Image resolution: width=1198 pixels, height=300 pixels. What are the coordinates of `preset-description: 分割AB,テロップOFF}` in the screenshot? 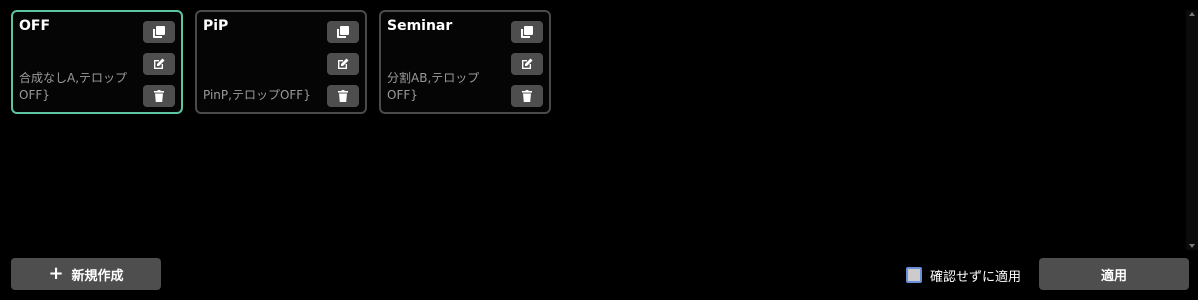 It's located at (433, 86).